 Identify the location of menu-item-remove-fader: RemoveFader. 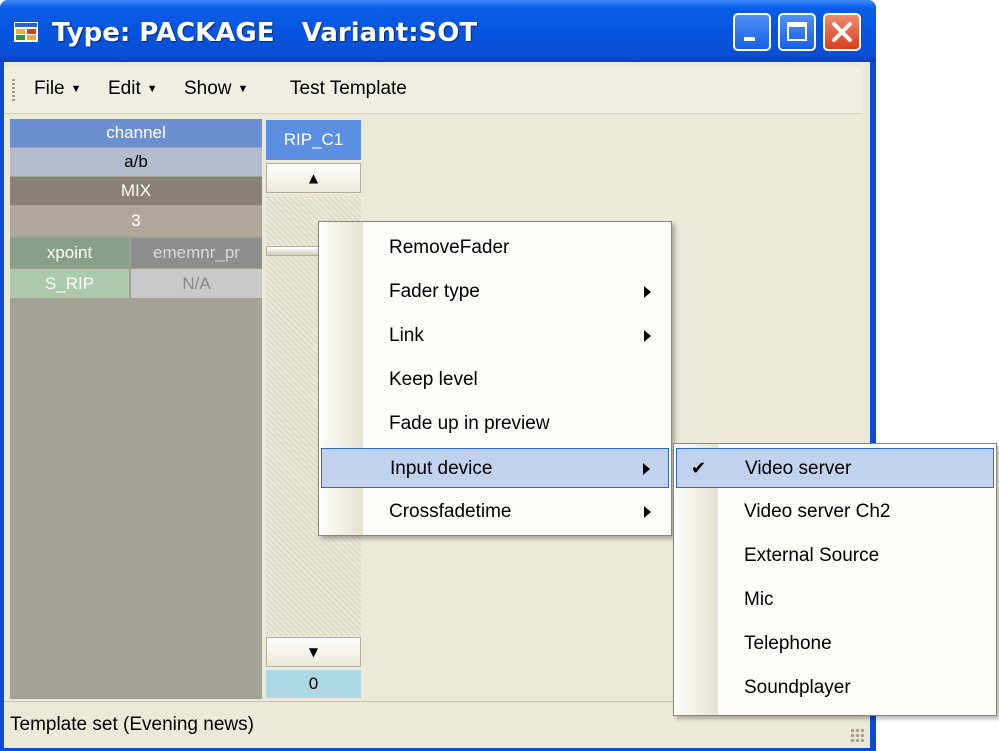
(495, 248).